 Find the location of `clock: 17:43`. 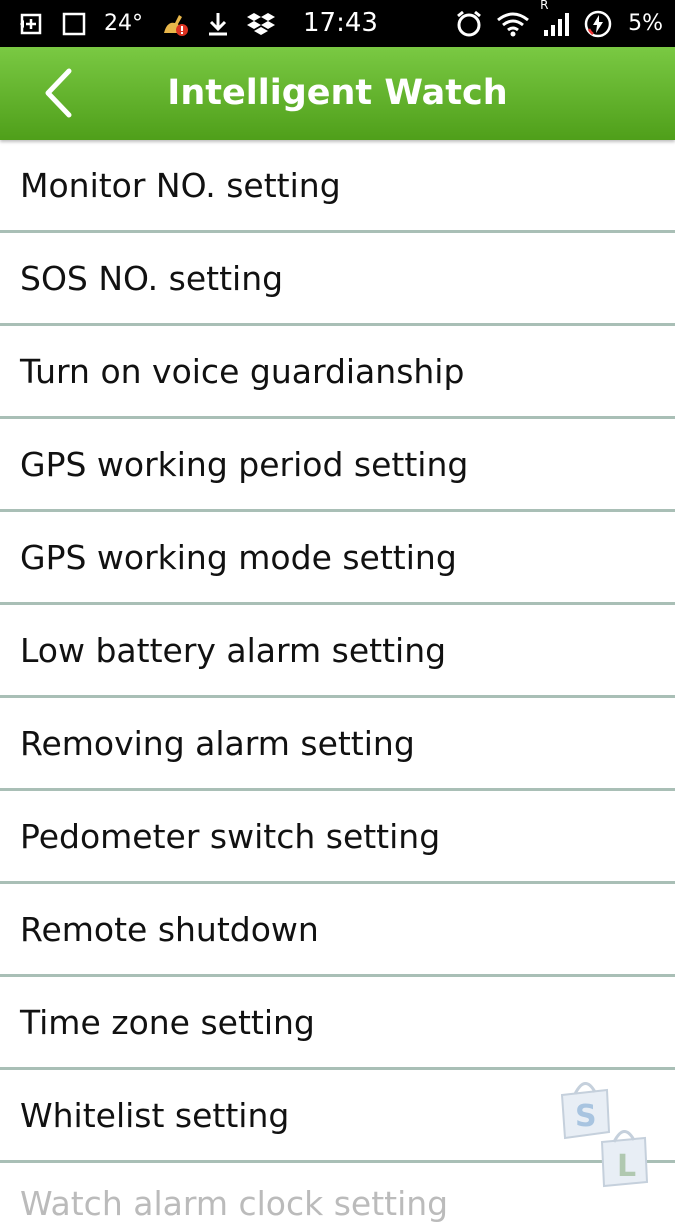

clock: 17:43 is located at coordinates (340, 23).